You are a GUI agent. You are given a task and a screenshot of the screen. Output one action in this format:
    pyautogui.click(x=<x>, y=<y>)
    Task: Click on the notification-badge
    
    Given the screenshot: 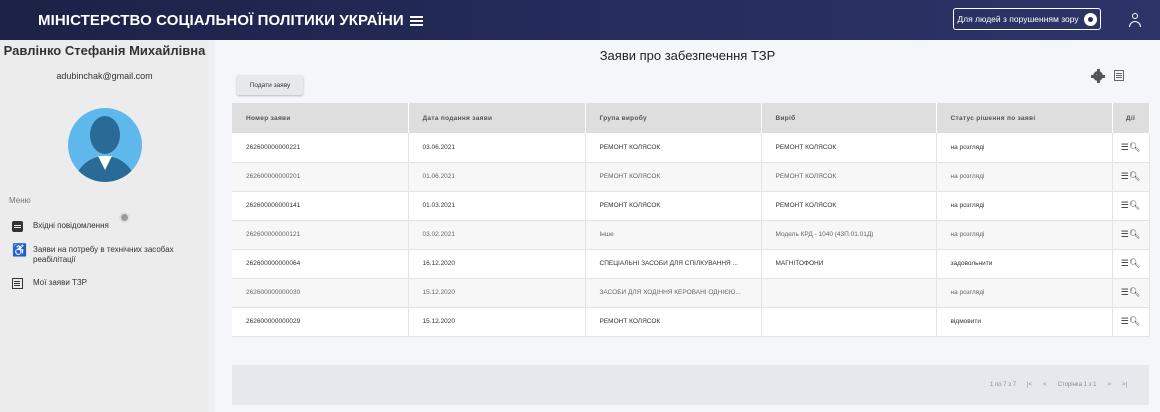 What is the action you would take?
    pyautogui.click(x=124, y=217)
    